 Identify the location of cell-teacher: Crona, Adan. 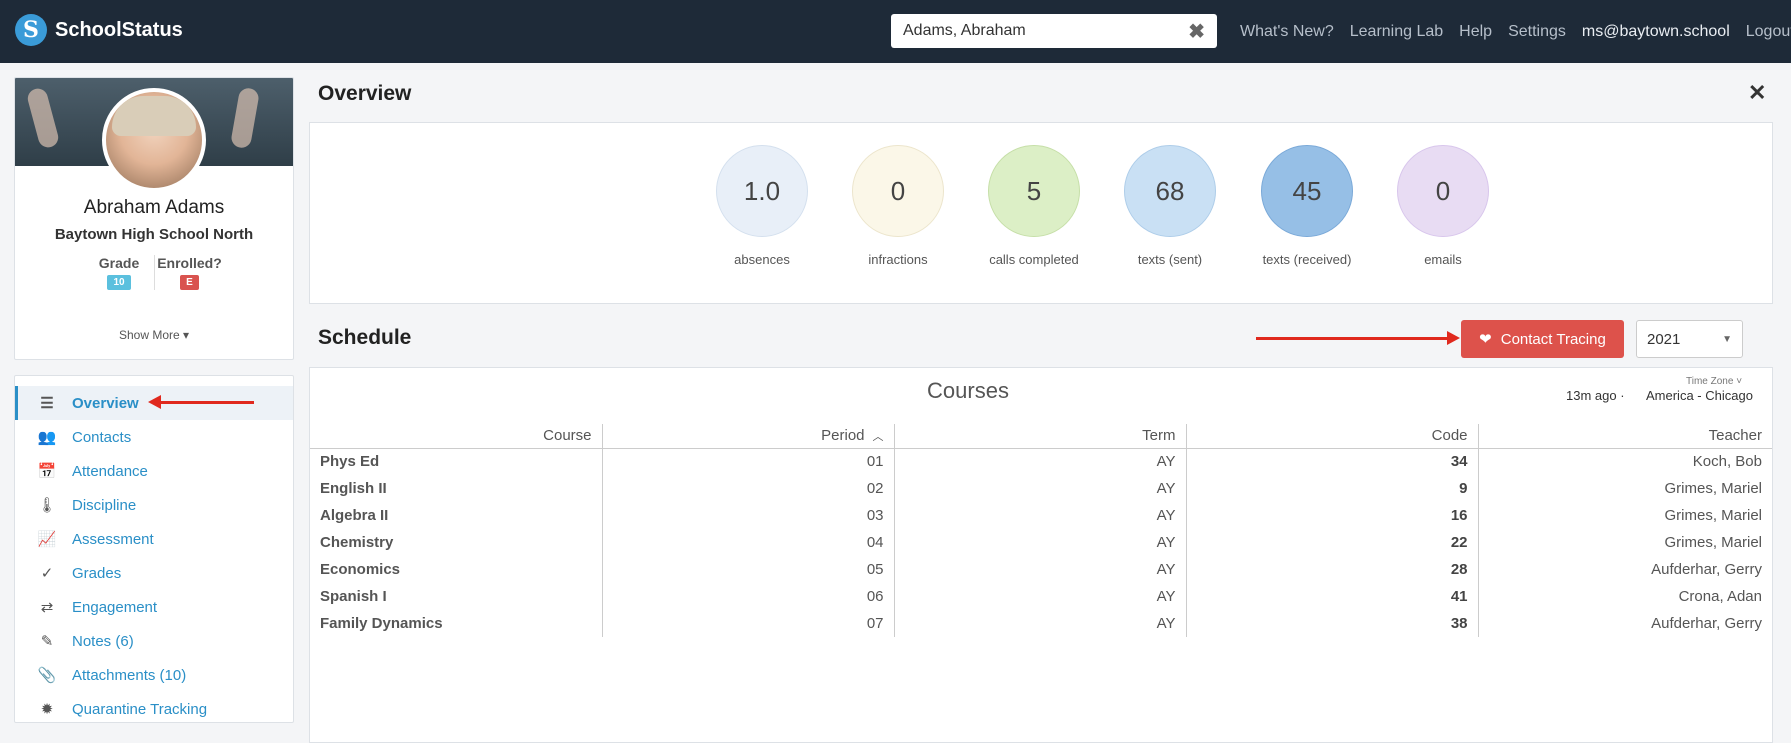
(1720, 596).